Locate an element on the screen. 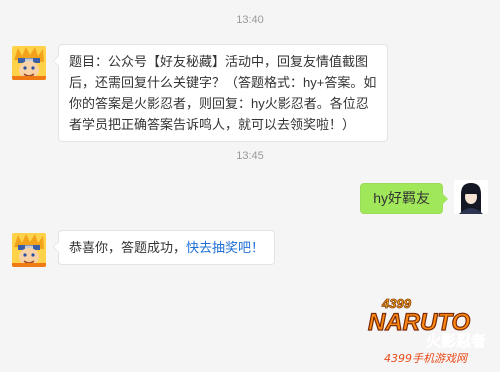 The image size is (500, 372). user-avatar is located at coordinates (471, 197).